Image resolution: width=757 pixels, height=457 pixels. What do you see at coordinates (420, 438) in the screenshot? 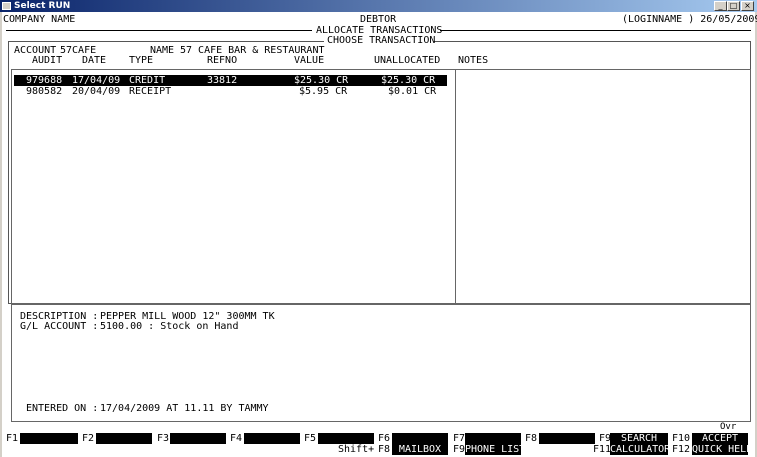
I see `f6-button` at bounding box center [420, 438].